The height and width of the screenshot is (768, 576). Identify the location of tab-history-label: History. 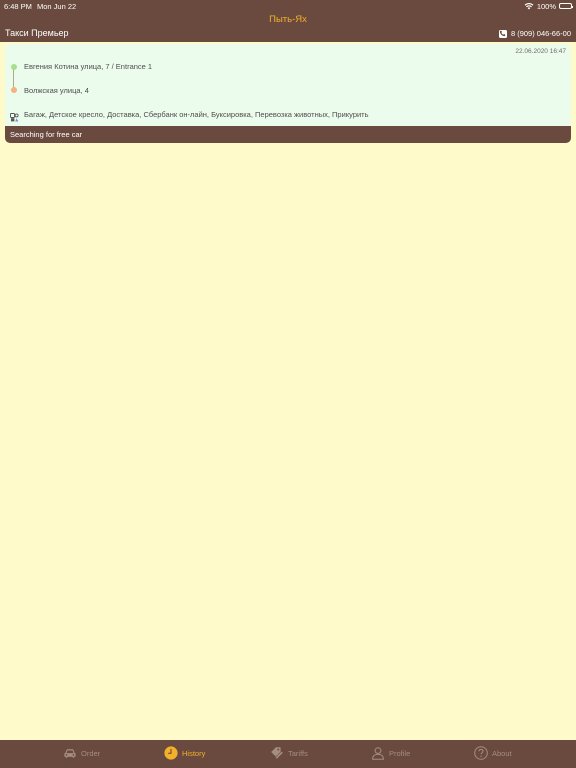
(194, 753).